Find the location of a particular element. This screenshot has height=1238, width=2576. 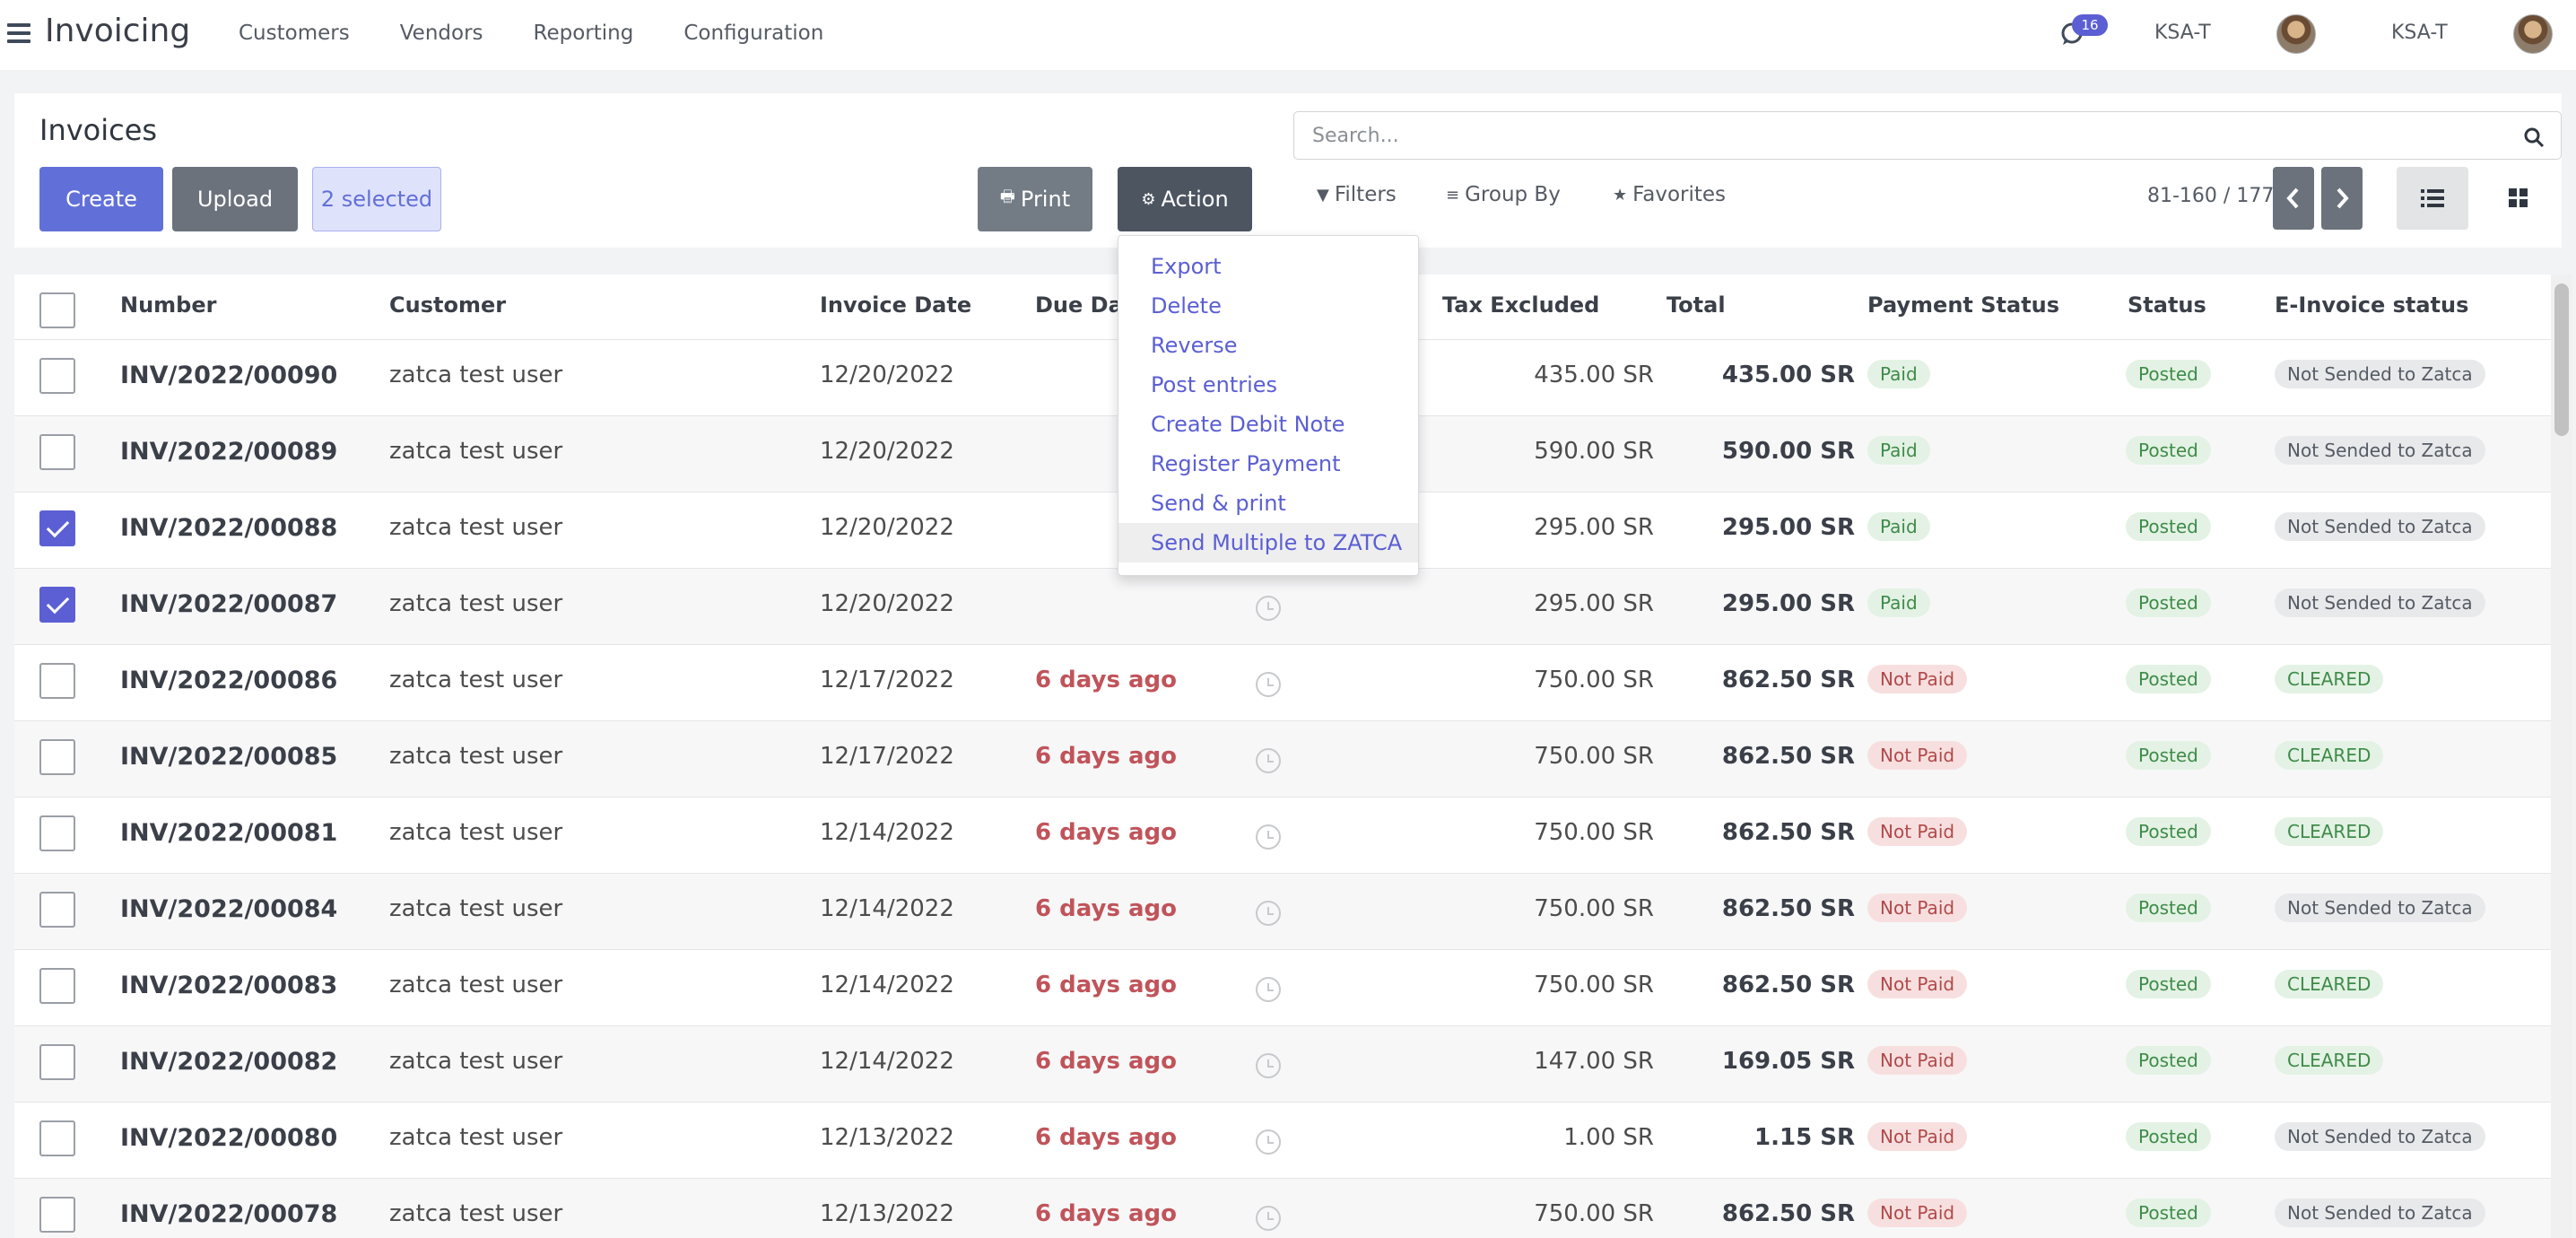

column-einvoice-status: E-Invoice status is located at coordinates (2371, 305).